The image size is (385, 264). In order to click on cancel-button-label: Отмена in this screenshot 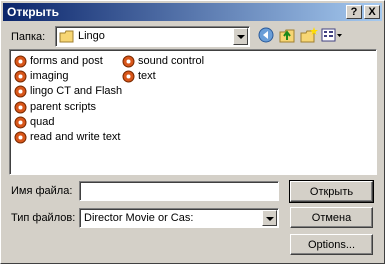, I will do `click(331, 218)`.